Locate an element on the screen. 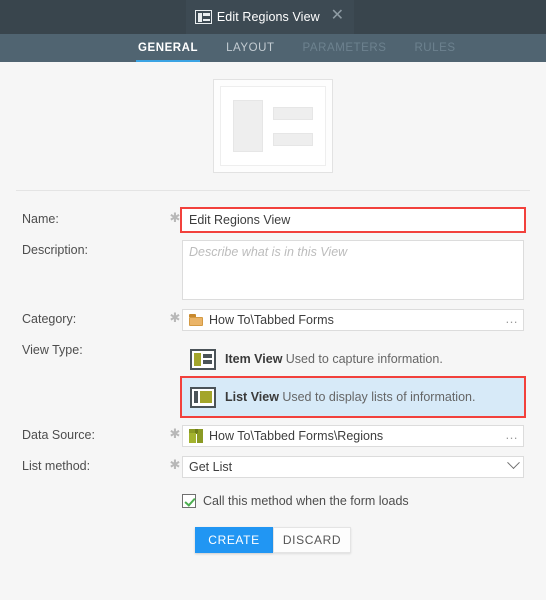 This screenshot has height=600, width=546. item-view-preview is located at coordinates (273, 126).